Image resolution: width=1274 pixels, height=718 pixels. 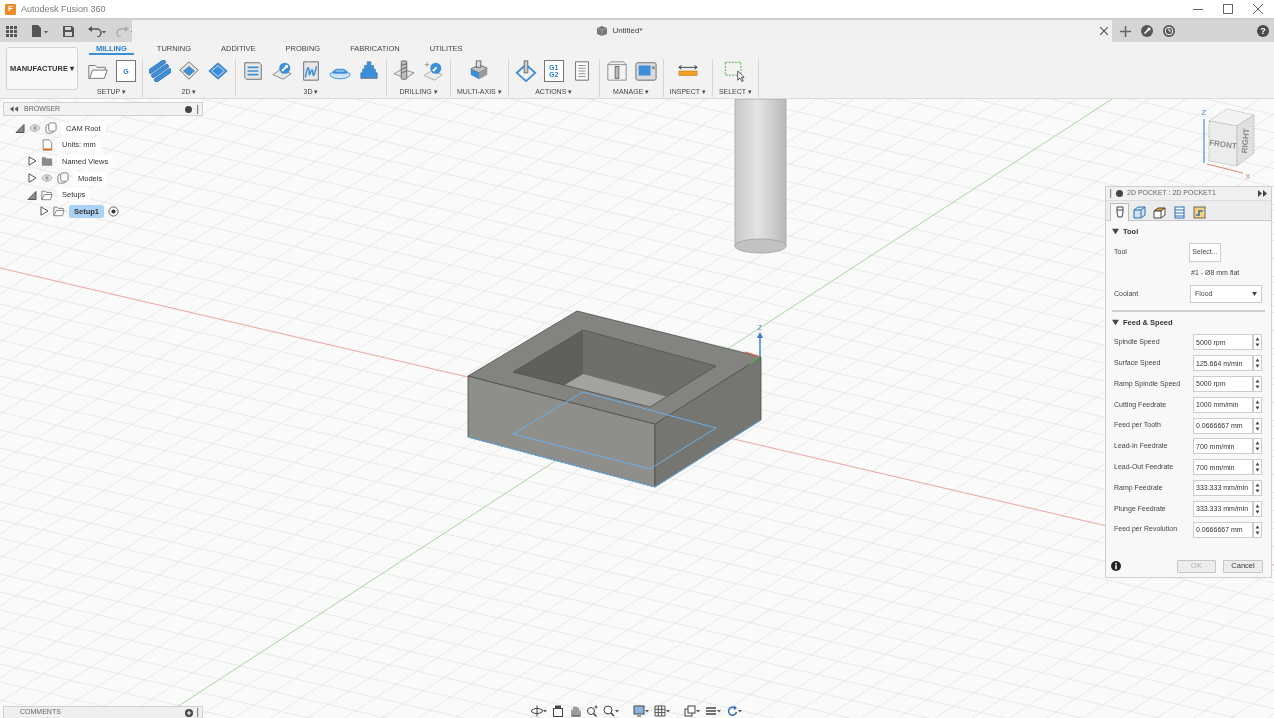 What do you see at coordinates (369, 71) in the screenshot?
I see `tiered-cone-icon` at bounding box center [369, 71].